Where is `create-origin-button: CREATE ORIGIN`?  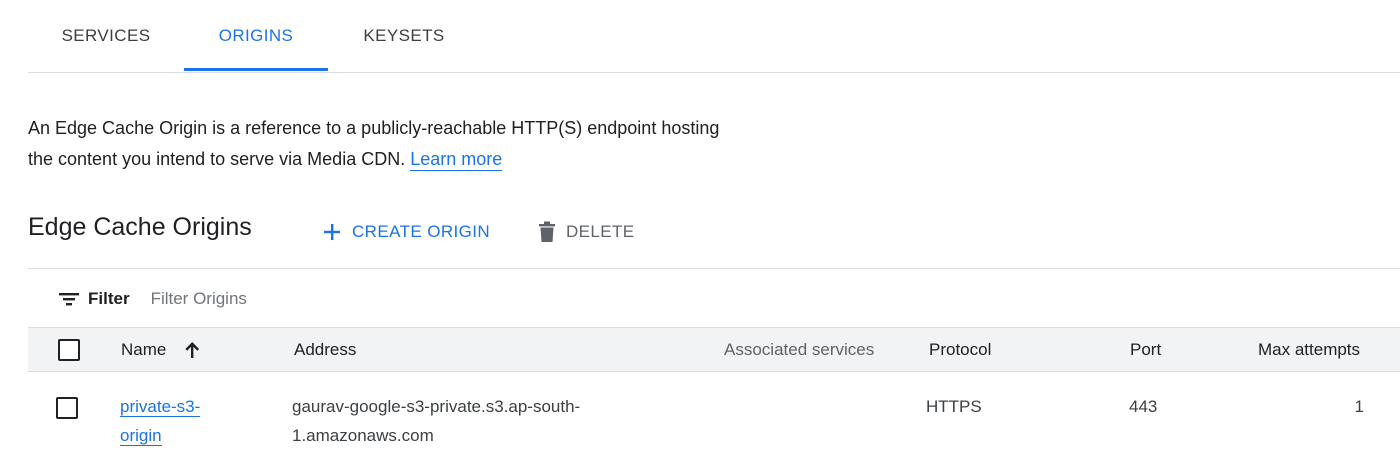
create-origin-button: CREATE ORIGIN is located at coordinates (406, 232).